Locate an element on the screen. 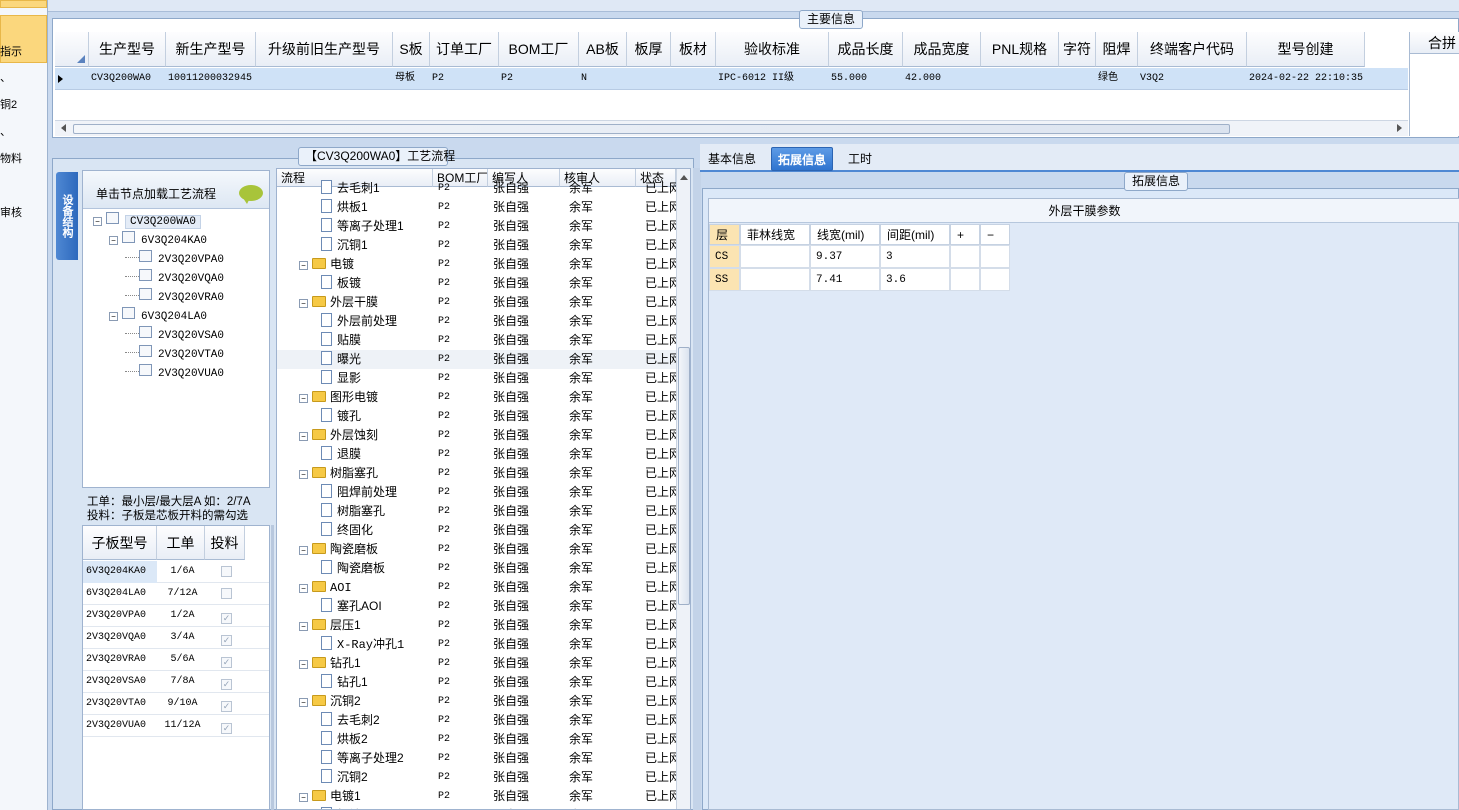 The image size is (1459, 810). flow-node: − 层压1 is located at coordinates (330, 625).